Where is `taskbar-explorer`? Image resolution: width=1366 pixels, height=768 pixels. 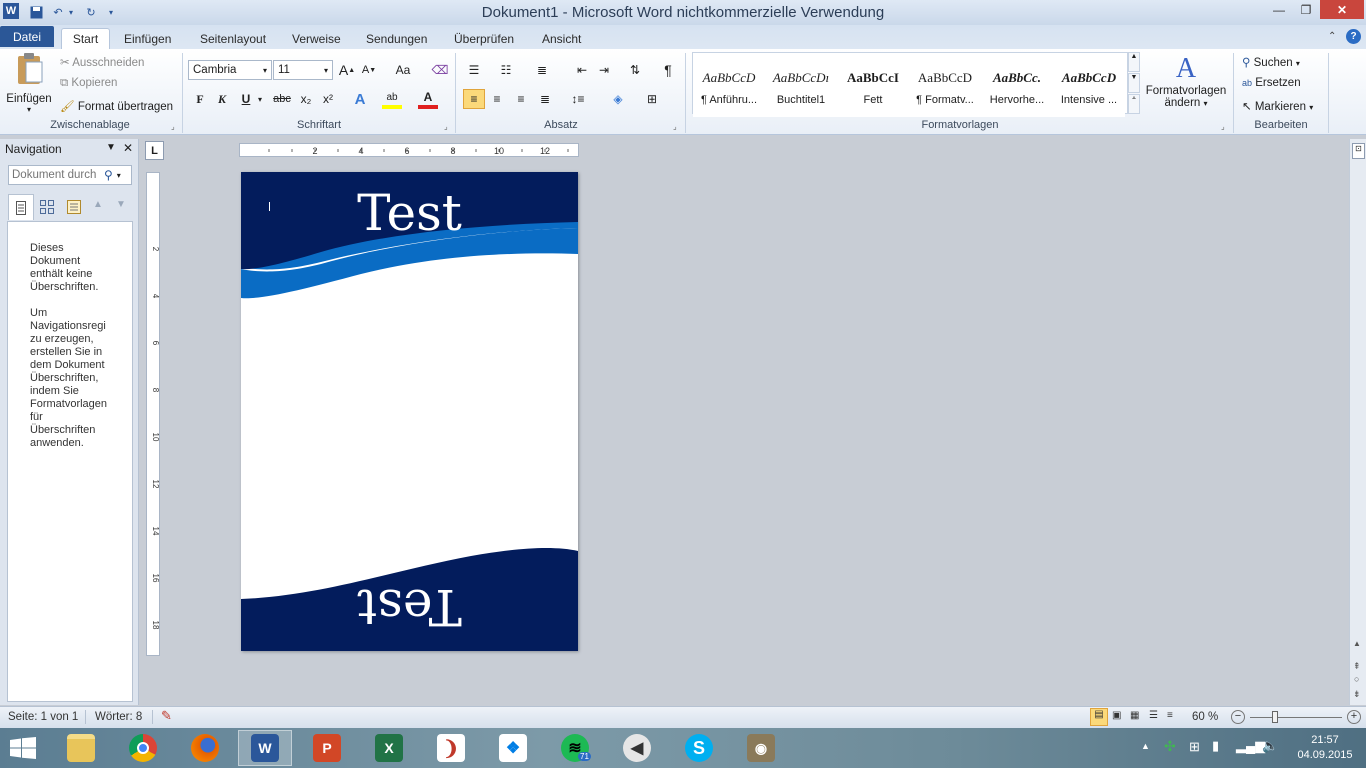
taskbar-explorer is located at coordinates (81, 748).